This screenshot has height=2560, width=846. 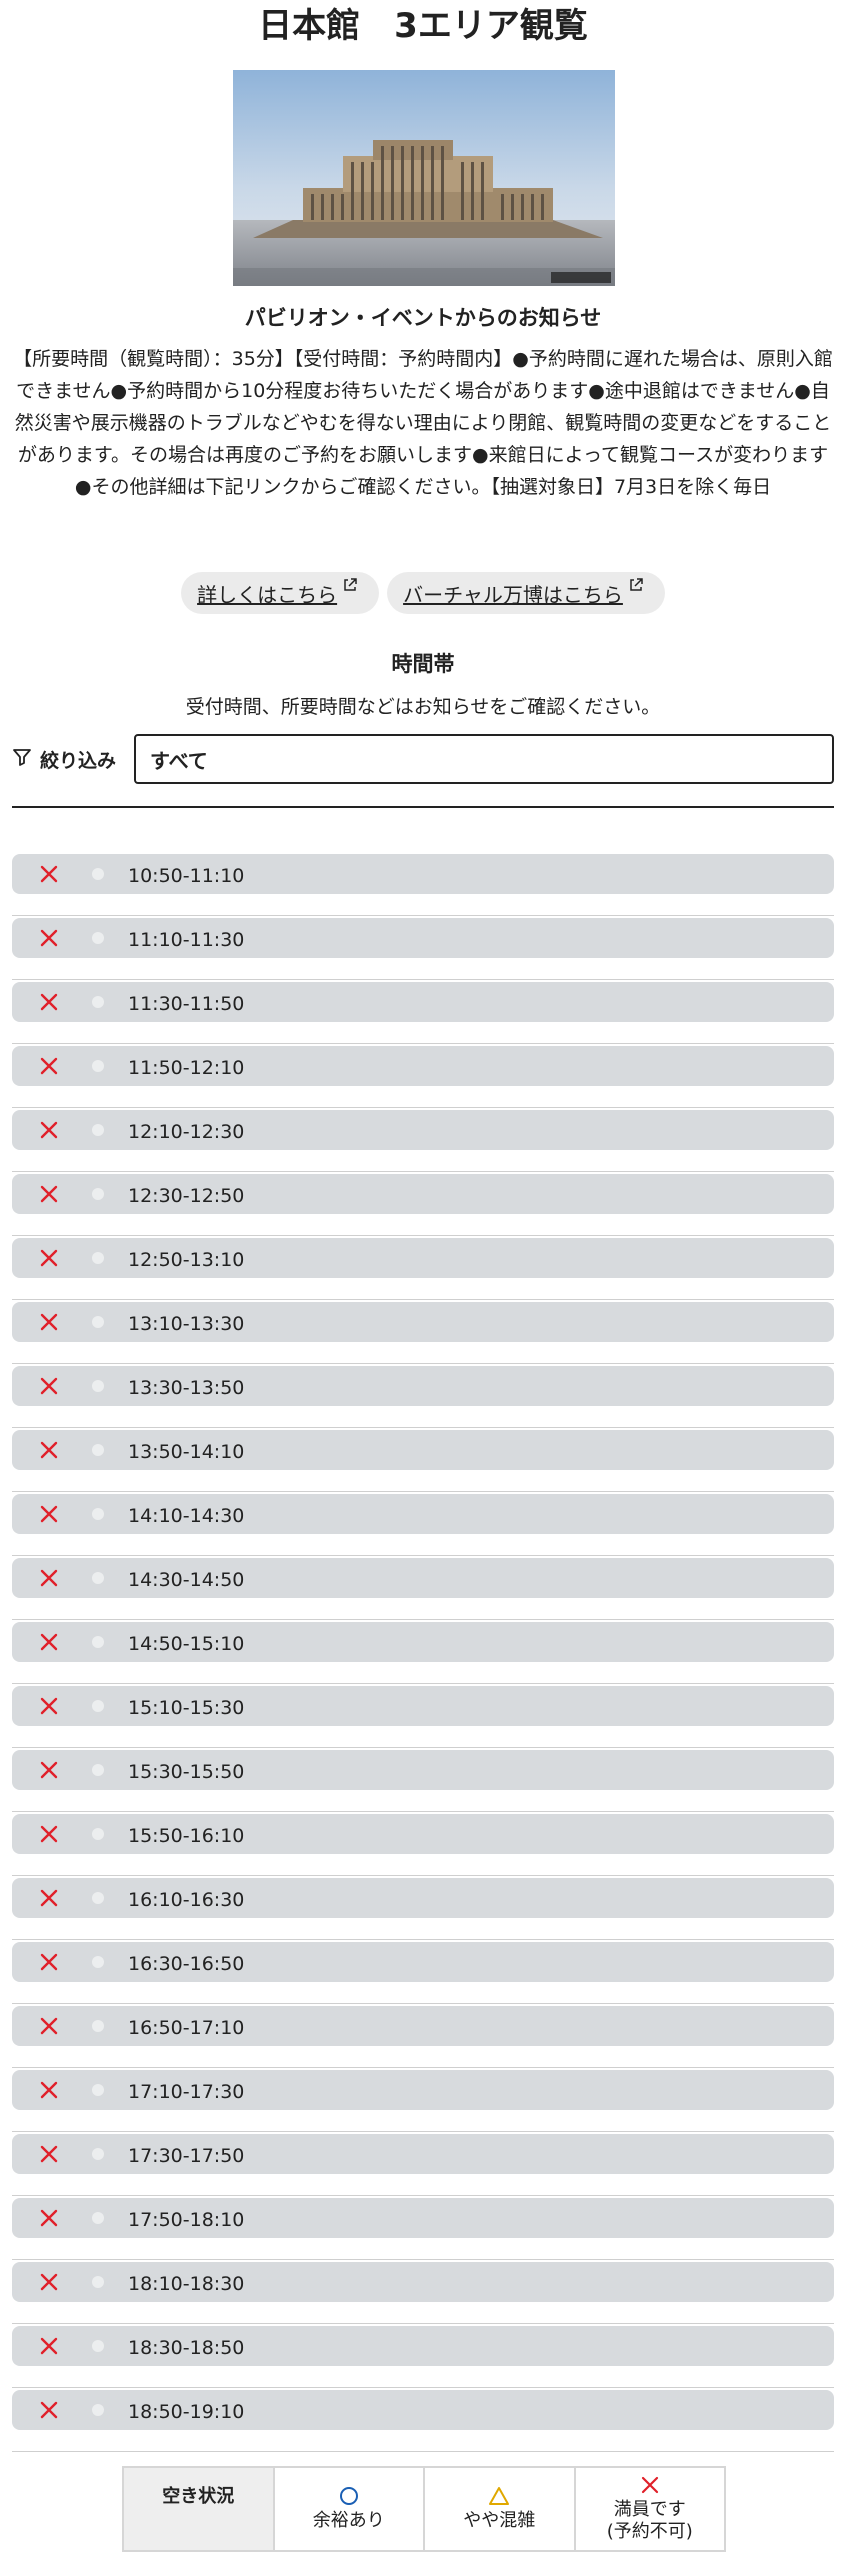 I want to click on legend-title-text: 空き状況, so click(x=198, y=2496).